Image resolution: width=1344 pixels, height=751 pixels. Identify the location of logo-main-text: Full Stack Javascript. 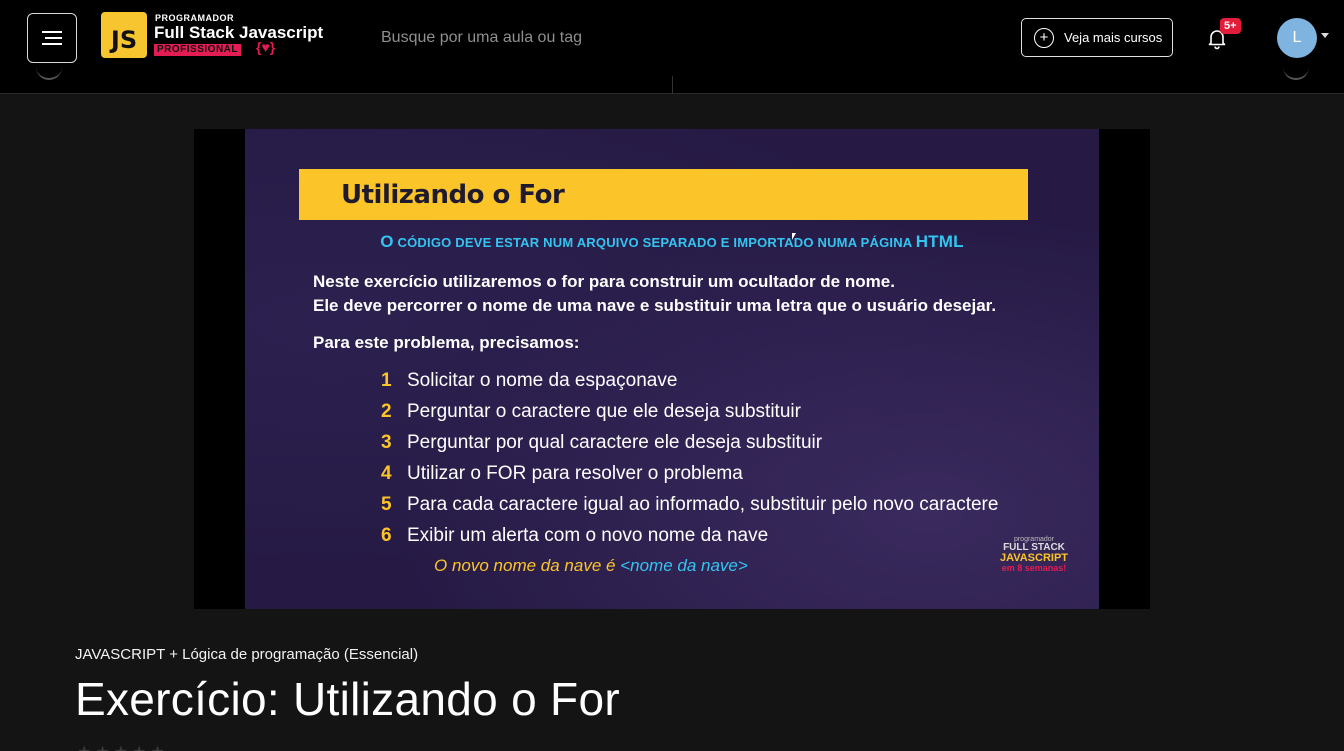
(239, 32).